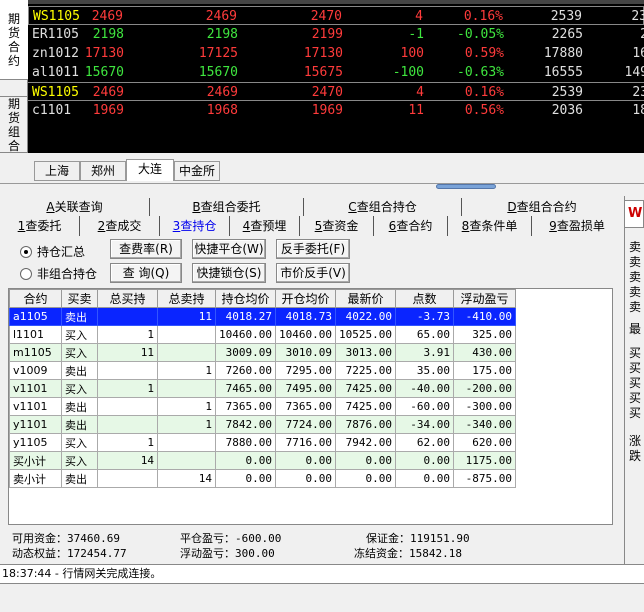 This screenshot has width=644, height=612. I want to click on side-panel-label: 买, so click(635, 413).